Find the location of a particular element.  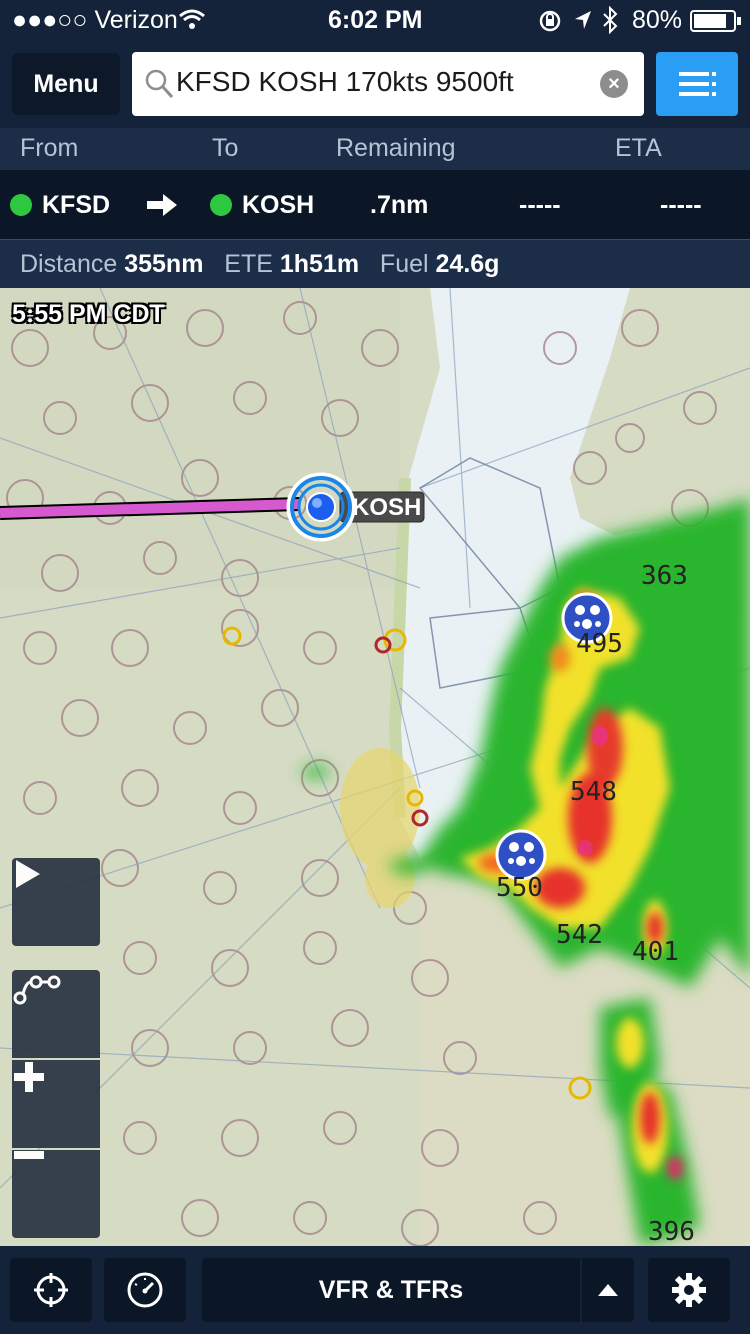

crosshair-icon is located at coordinates (51, 1290).